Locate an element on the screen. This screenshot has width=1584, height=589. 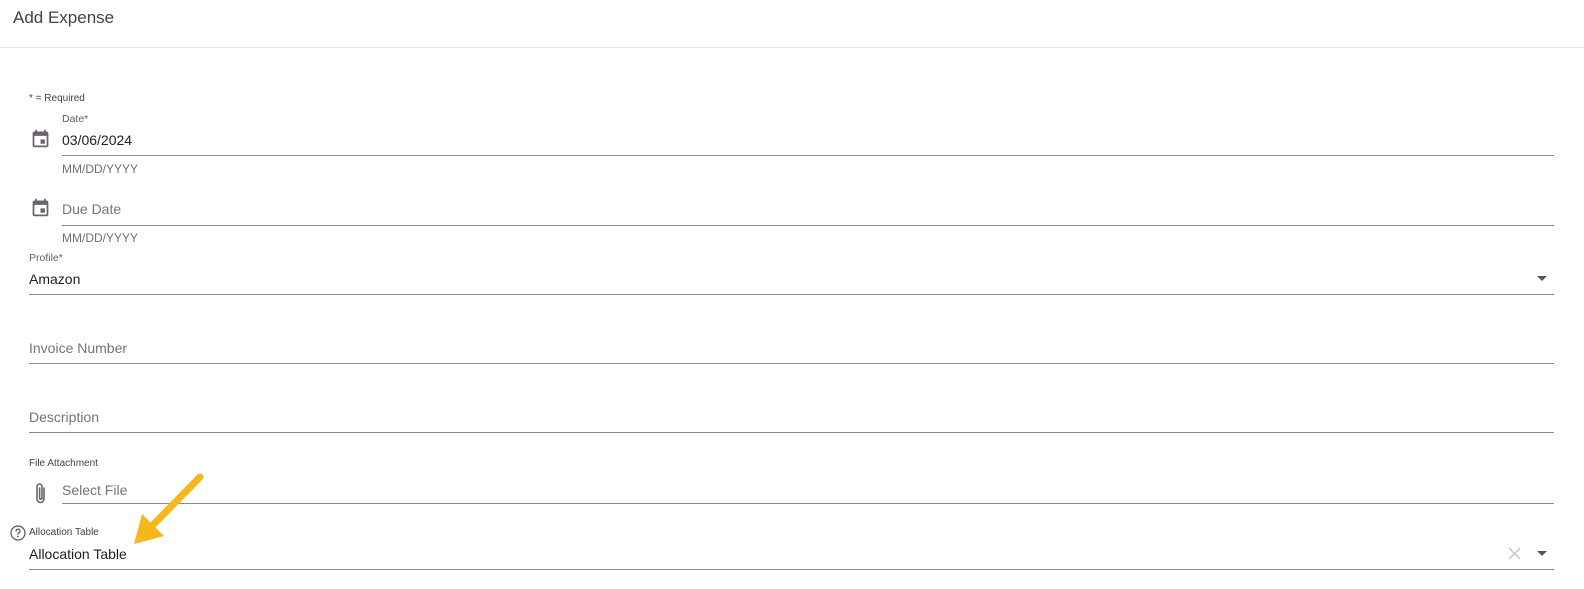
date-label: Date* is located at coordinates (75, 119).